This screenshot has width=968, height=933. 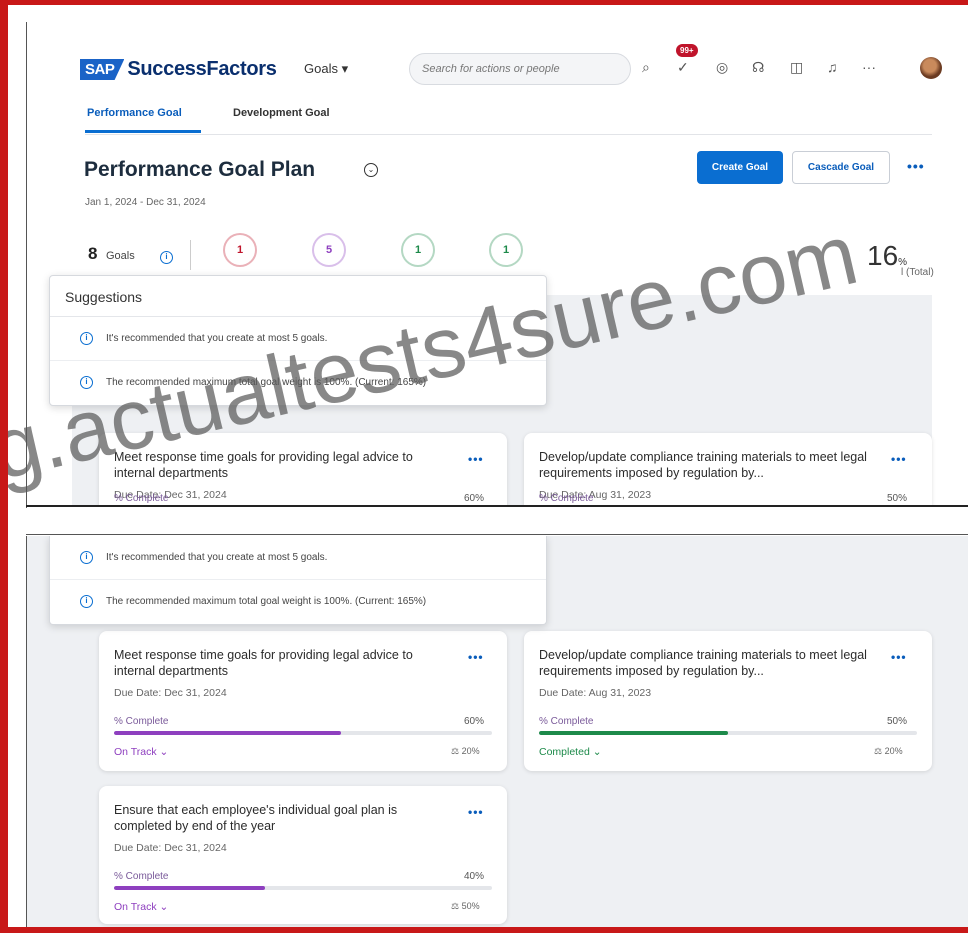 I want to click on chat-icon: ◎, so click(x=722, y=67).